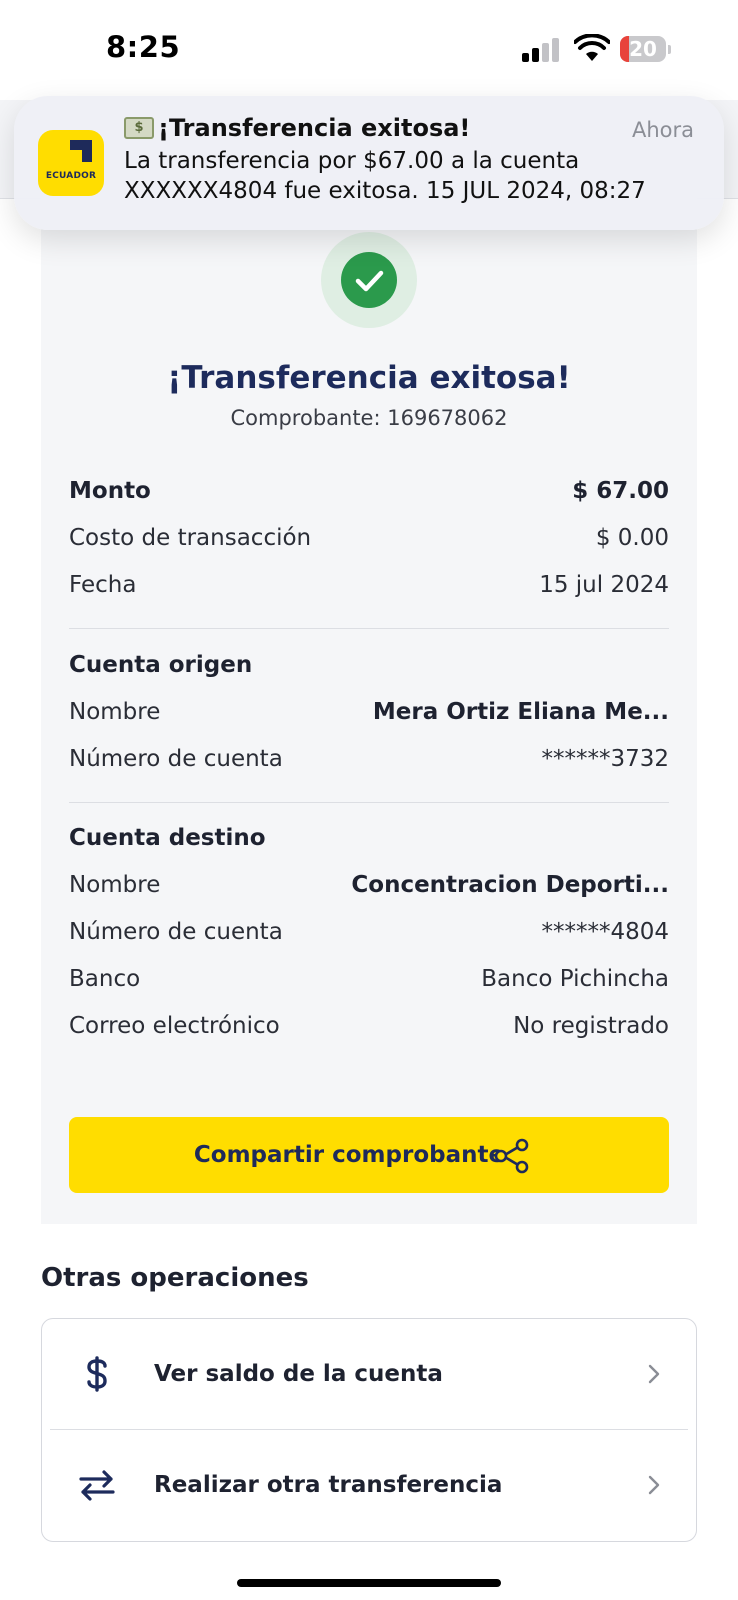  What do you see at coordinates (139, 128) in the screenshot?
I see `dollar-banknote-icon` at bounding box center [139, 128].